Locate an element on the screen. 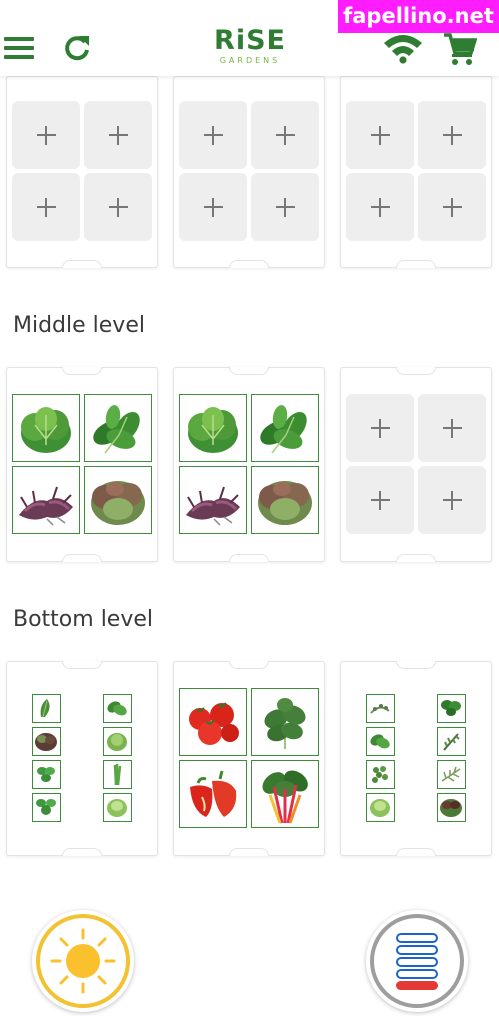 This screenshot has width=499, height=1016. plant-kale is located at coordinates (285, 722).